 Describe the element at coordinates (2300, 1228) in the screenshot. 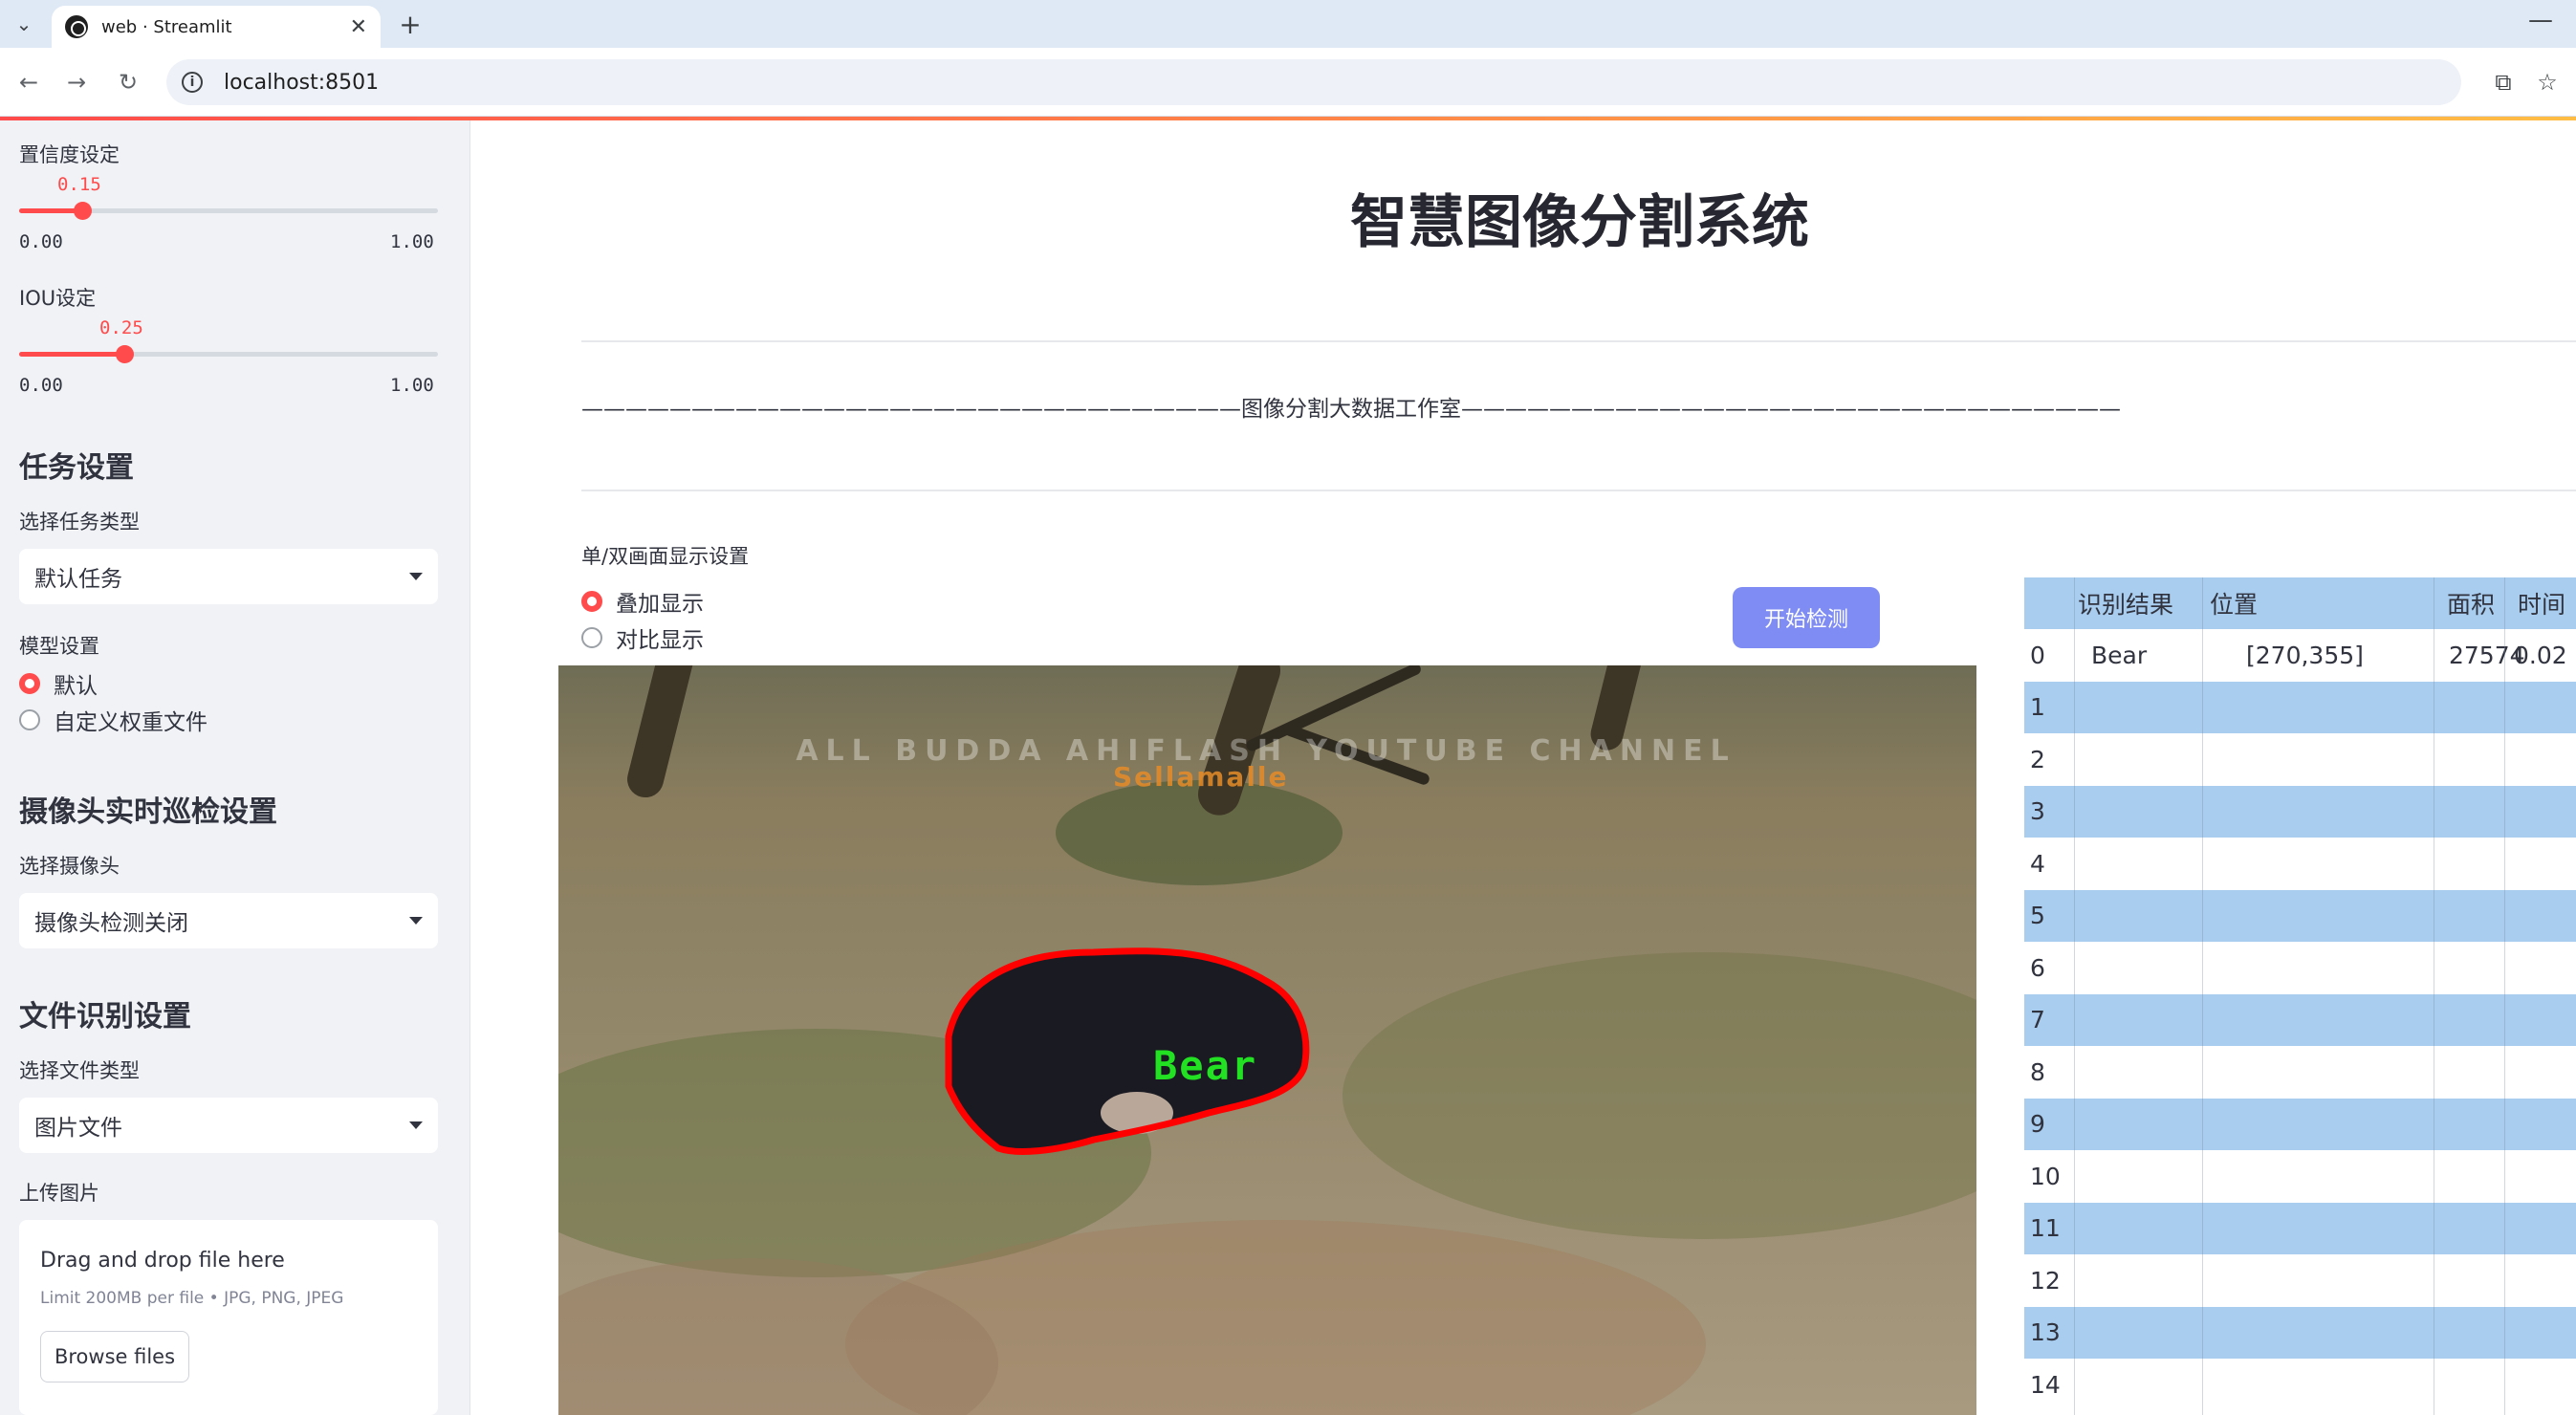

I see `table-row: 11` at that location.